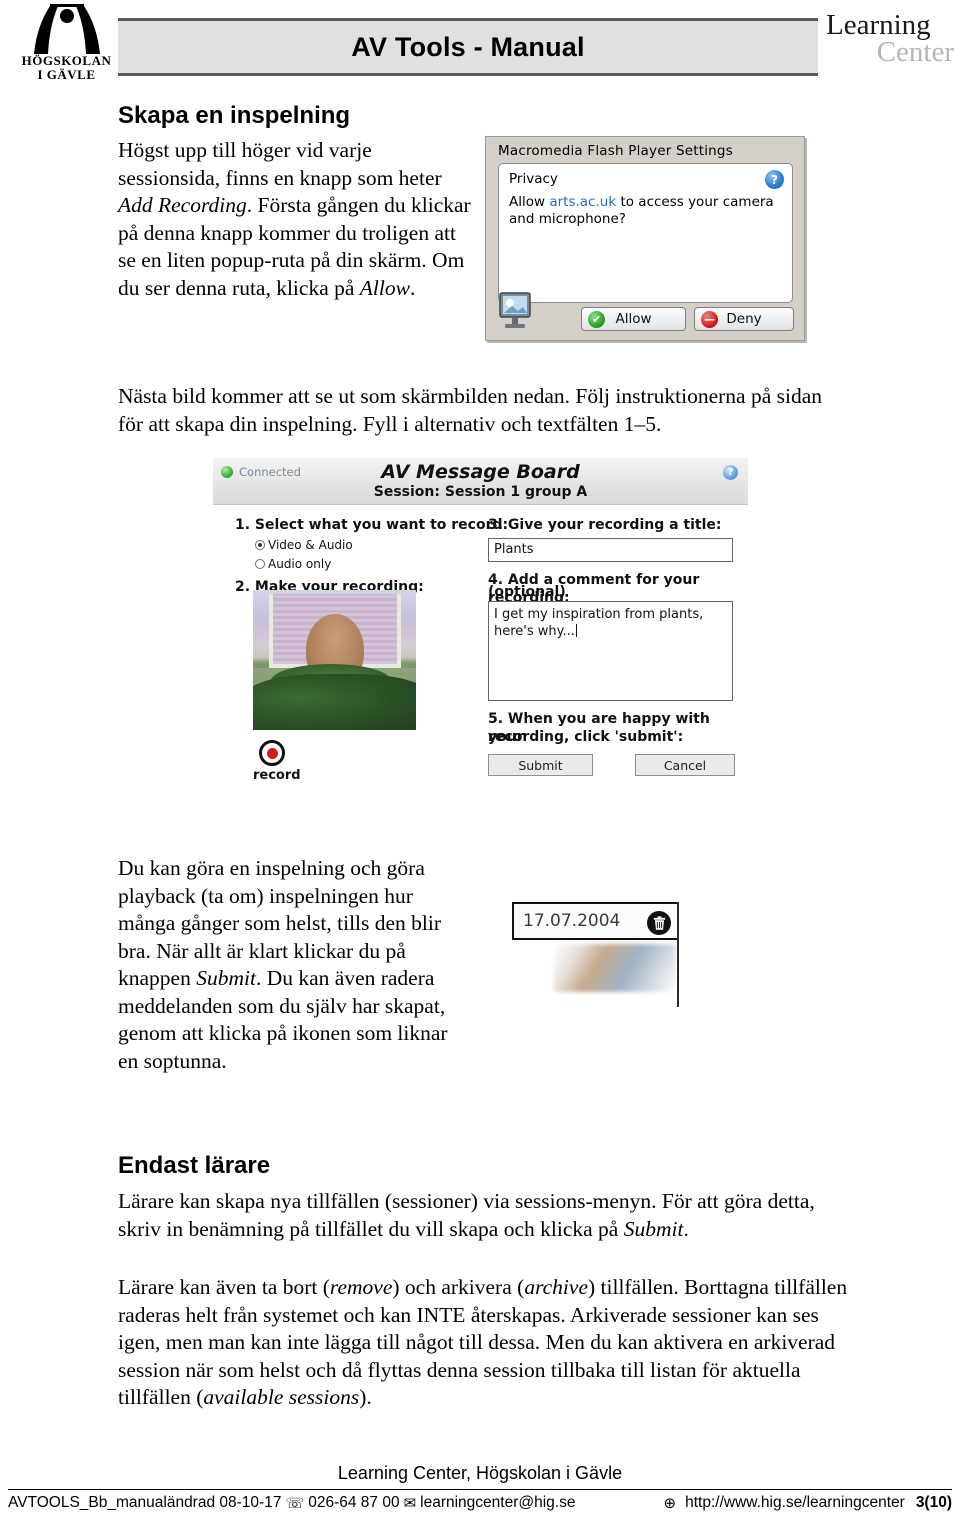 This screenshot has width=960, height=1516. I want to click on globe-icon: ⊕, so click(670, 1503).